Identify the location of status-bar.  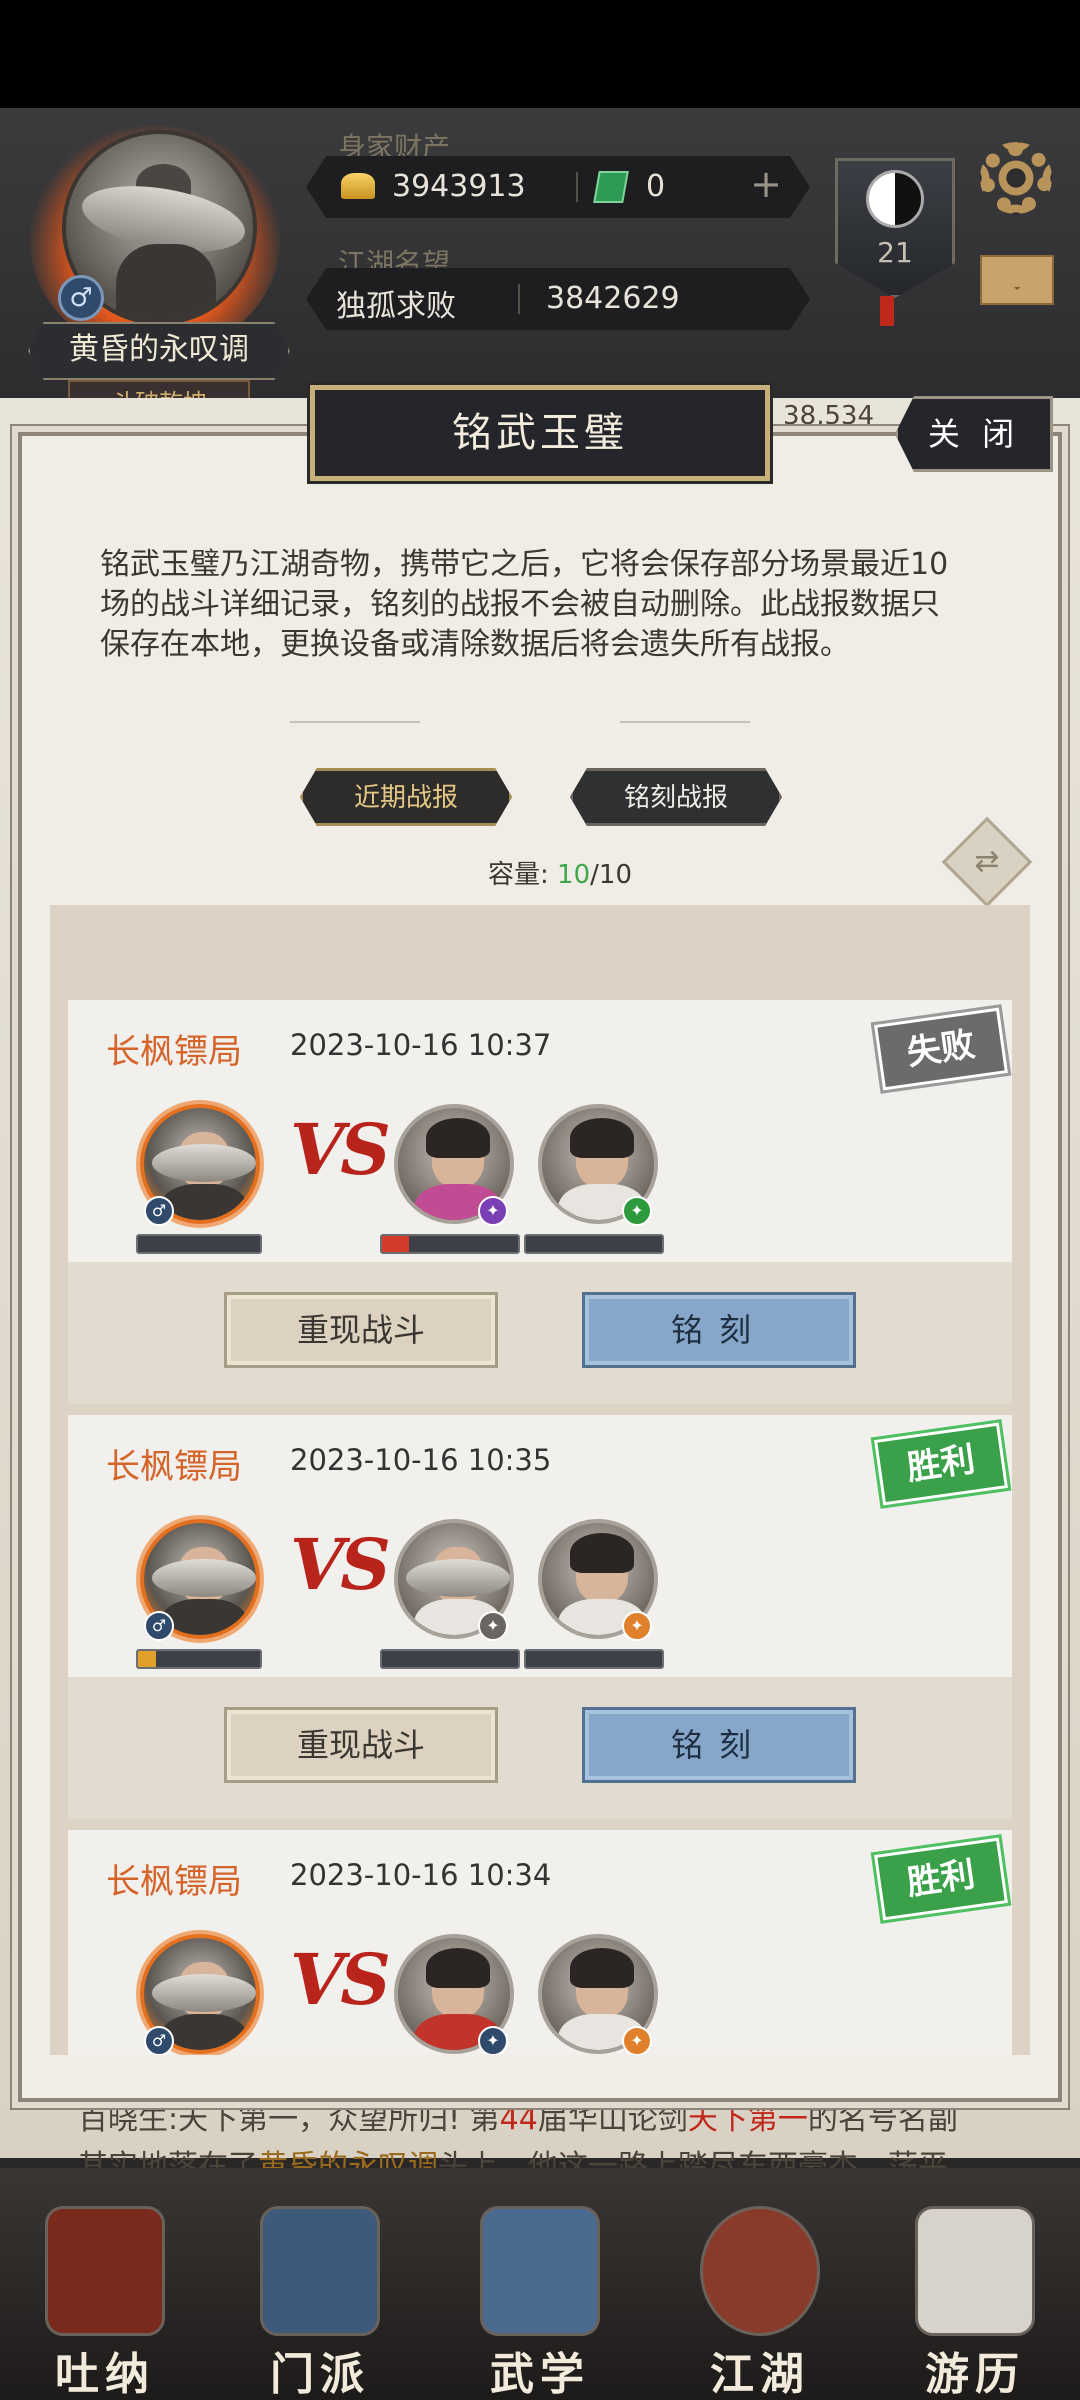
(540, 54).